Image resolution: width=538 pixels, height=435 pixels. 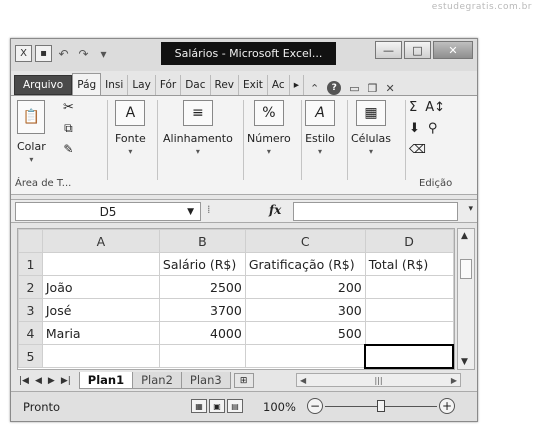 I want to click on scroll-thumb-grip: |||, so click(x=378, y=380).